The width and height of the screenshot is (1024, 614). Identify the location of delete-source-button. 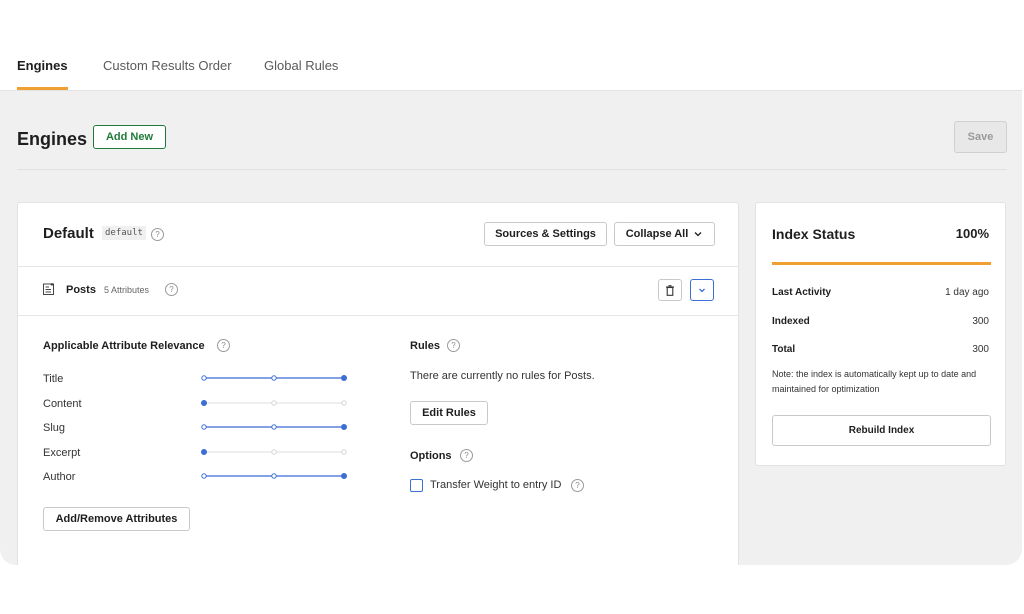
(670, 290).